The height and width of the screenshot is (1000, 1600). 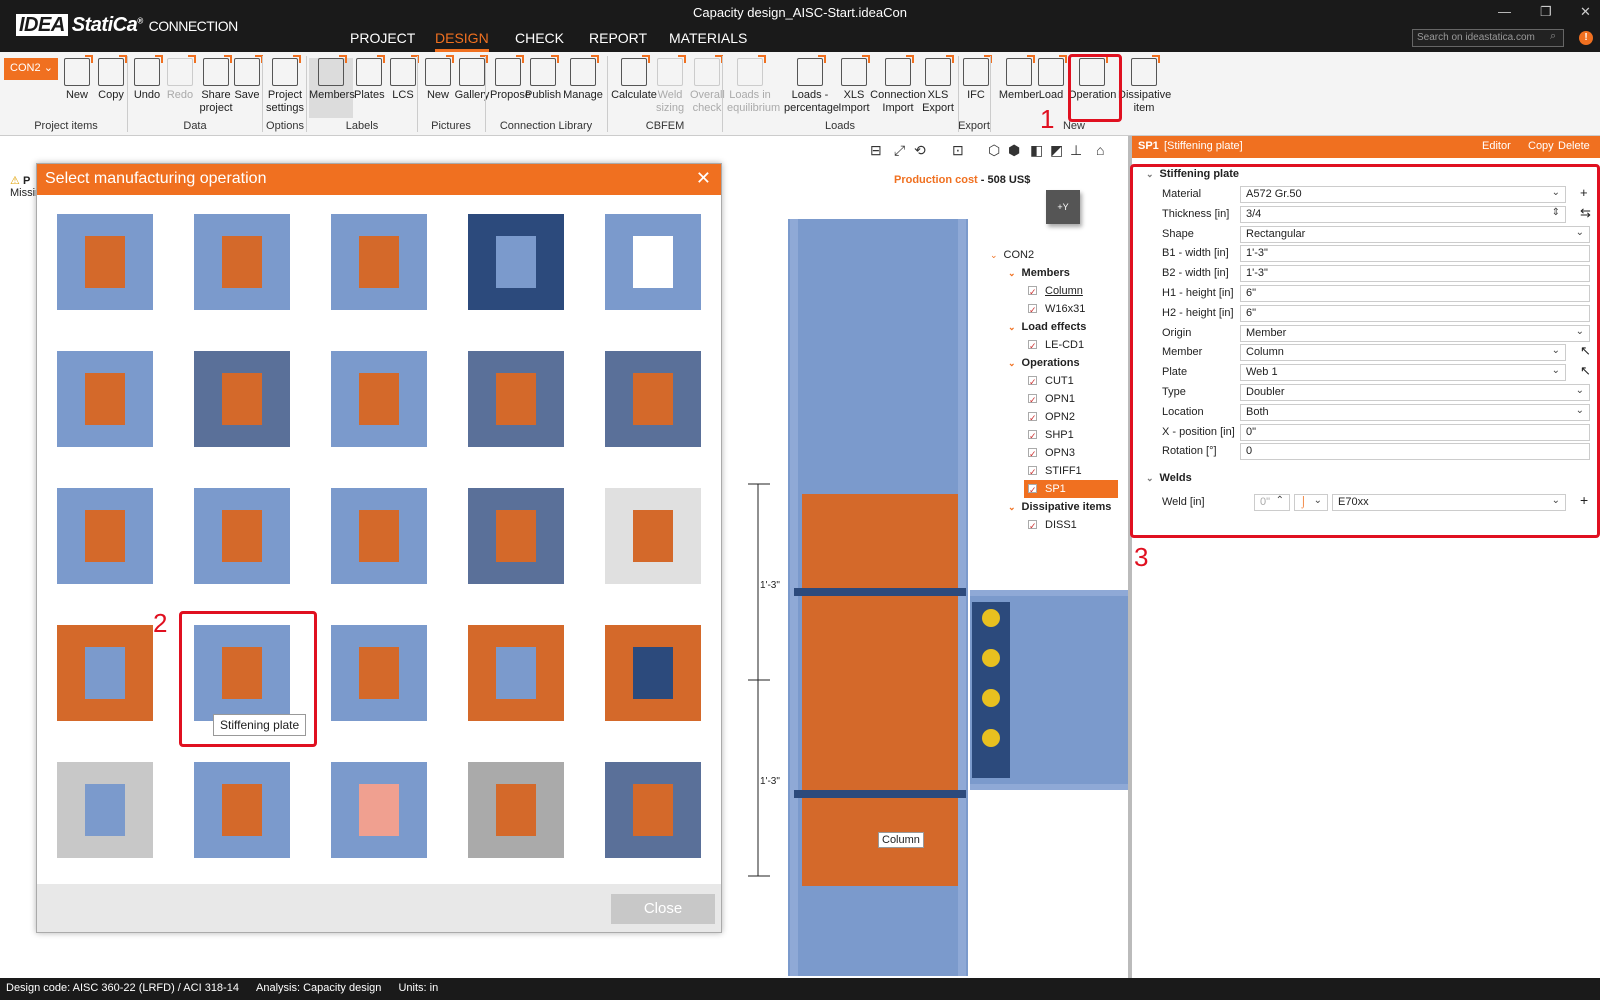 What do you see at coordinates (1019, 78) in the screenshot?
I see `ribbon-button-member: Member` at bounding box center [1019, 78].